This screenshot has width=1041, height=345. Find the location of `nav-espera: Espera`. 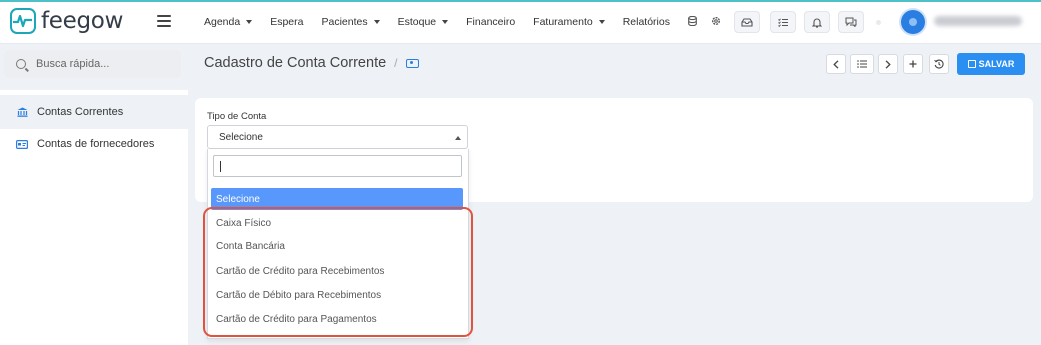

nav-espera: Espera is located at coordinates (286, 22).